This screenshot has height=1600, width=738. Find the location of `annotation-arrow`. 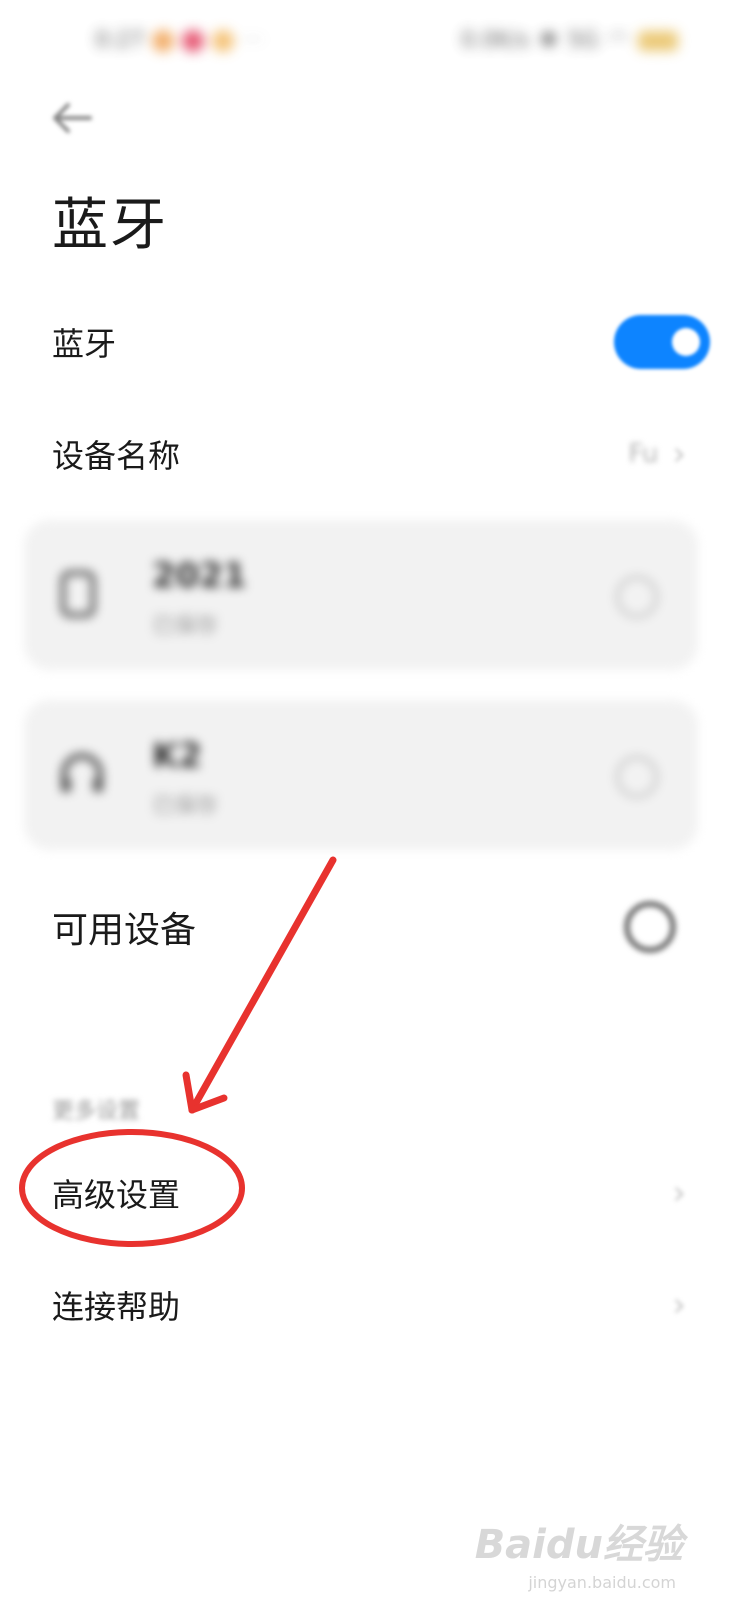

annotation-arrow is located at coordinates (259, 985).